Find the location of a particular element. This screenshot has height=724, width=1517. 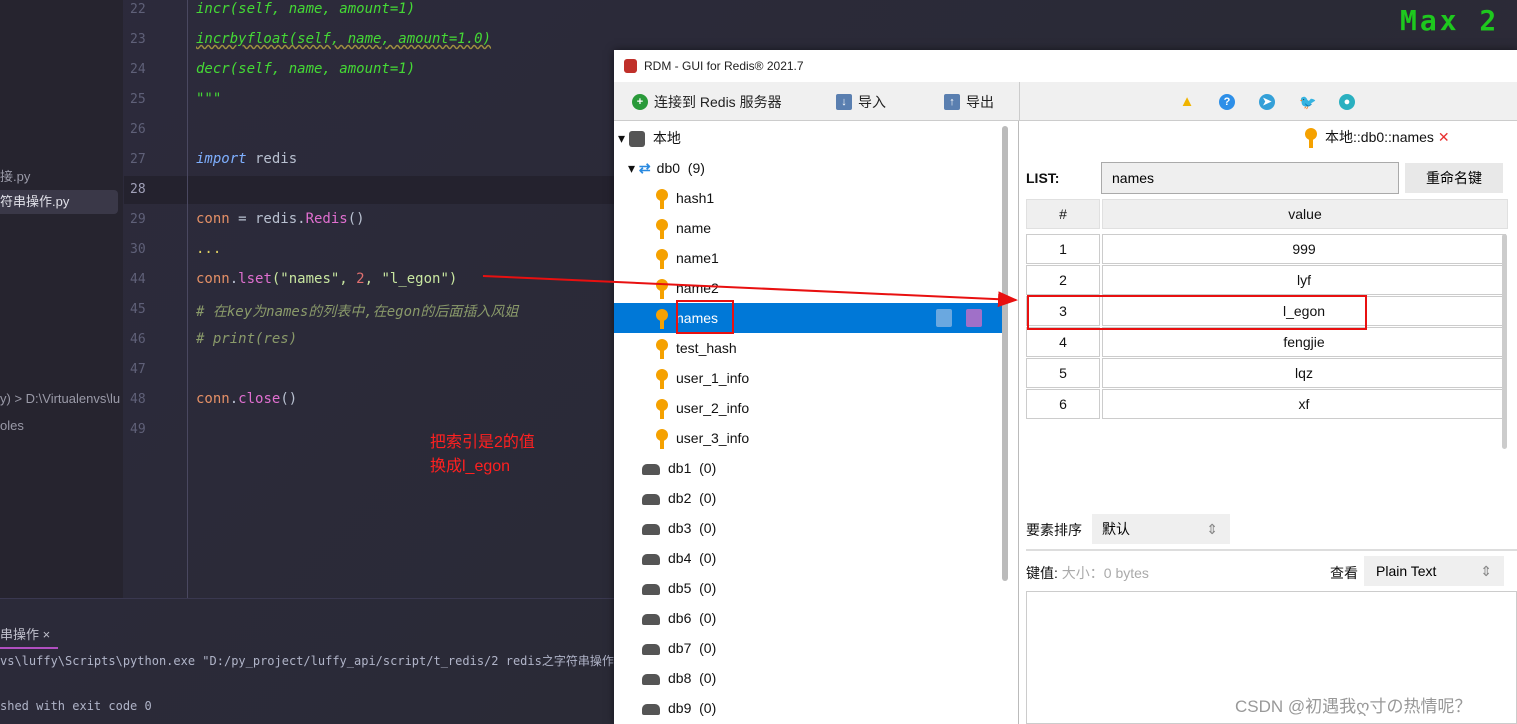

arrow-line is located at coordinates (750, 291).